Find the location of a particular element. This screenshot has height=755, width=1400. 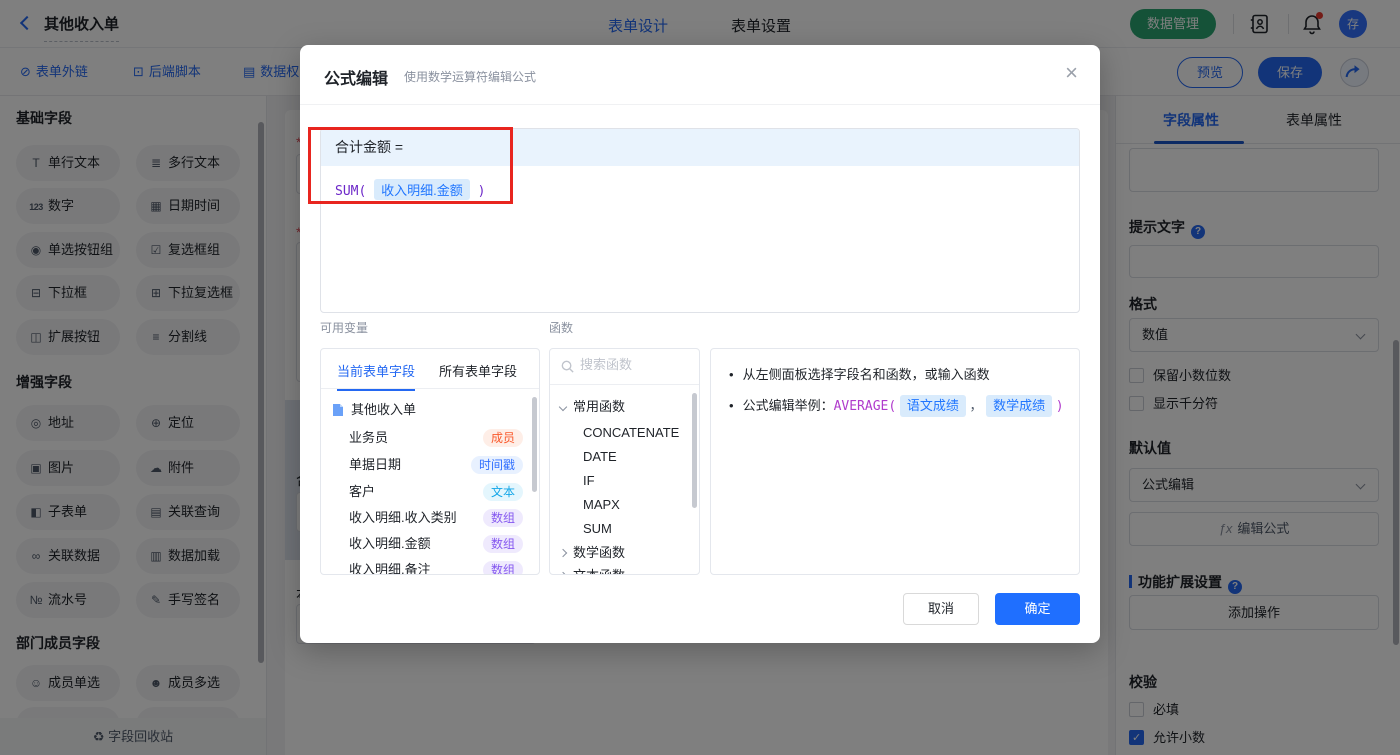

function-item: IF is located at coordinates (624, 481).